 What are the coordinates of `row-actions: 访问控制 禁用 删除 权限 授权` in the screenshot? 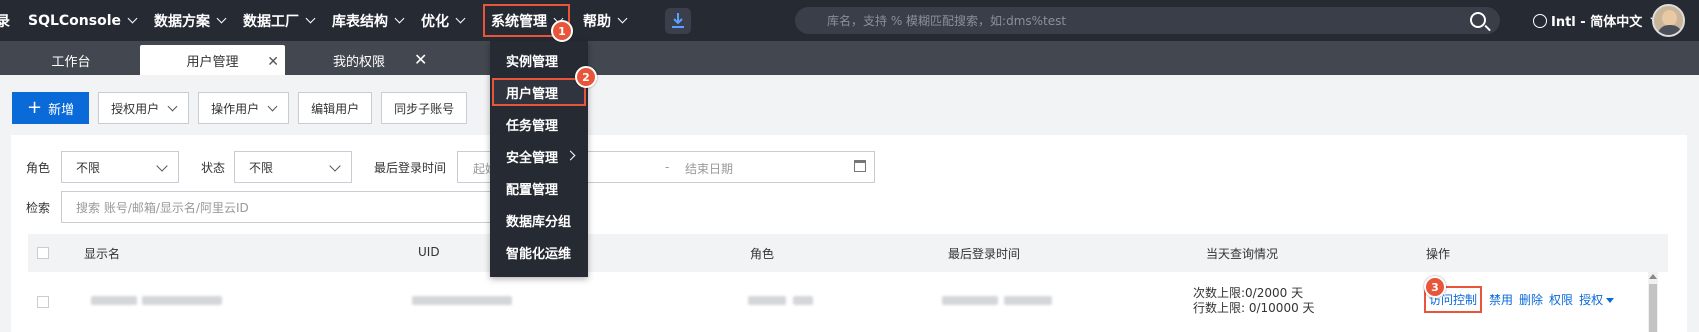 It's located at (1521, 299).